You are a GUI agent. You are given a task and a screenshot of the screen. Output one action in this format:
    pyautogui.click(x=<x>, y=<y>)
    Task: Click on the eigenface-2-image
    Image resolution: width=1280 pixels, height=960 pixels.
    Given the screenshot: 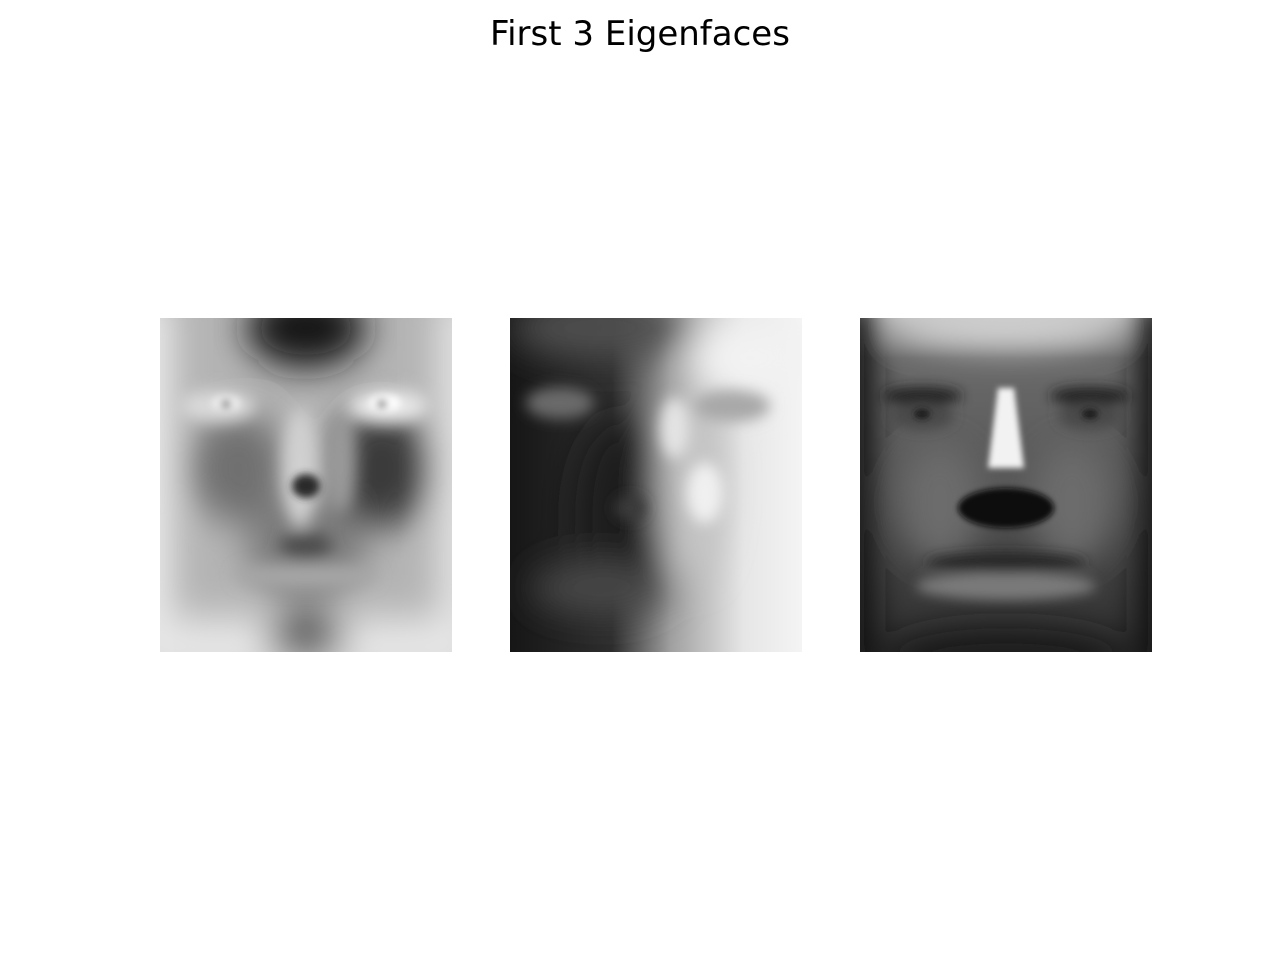 What is the action you would take?
    pyautogui.click(x=656, y=485)
    